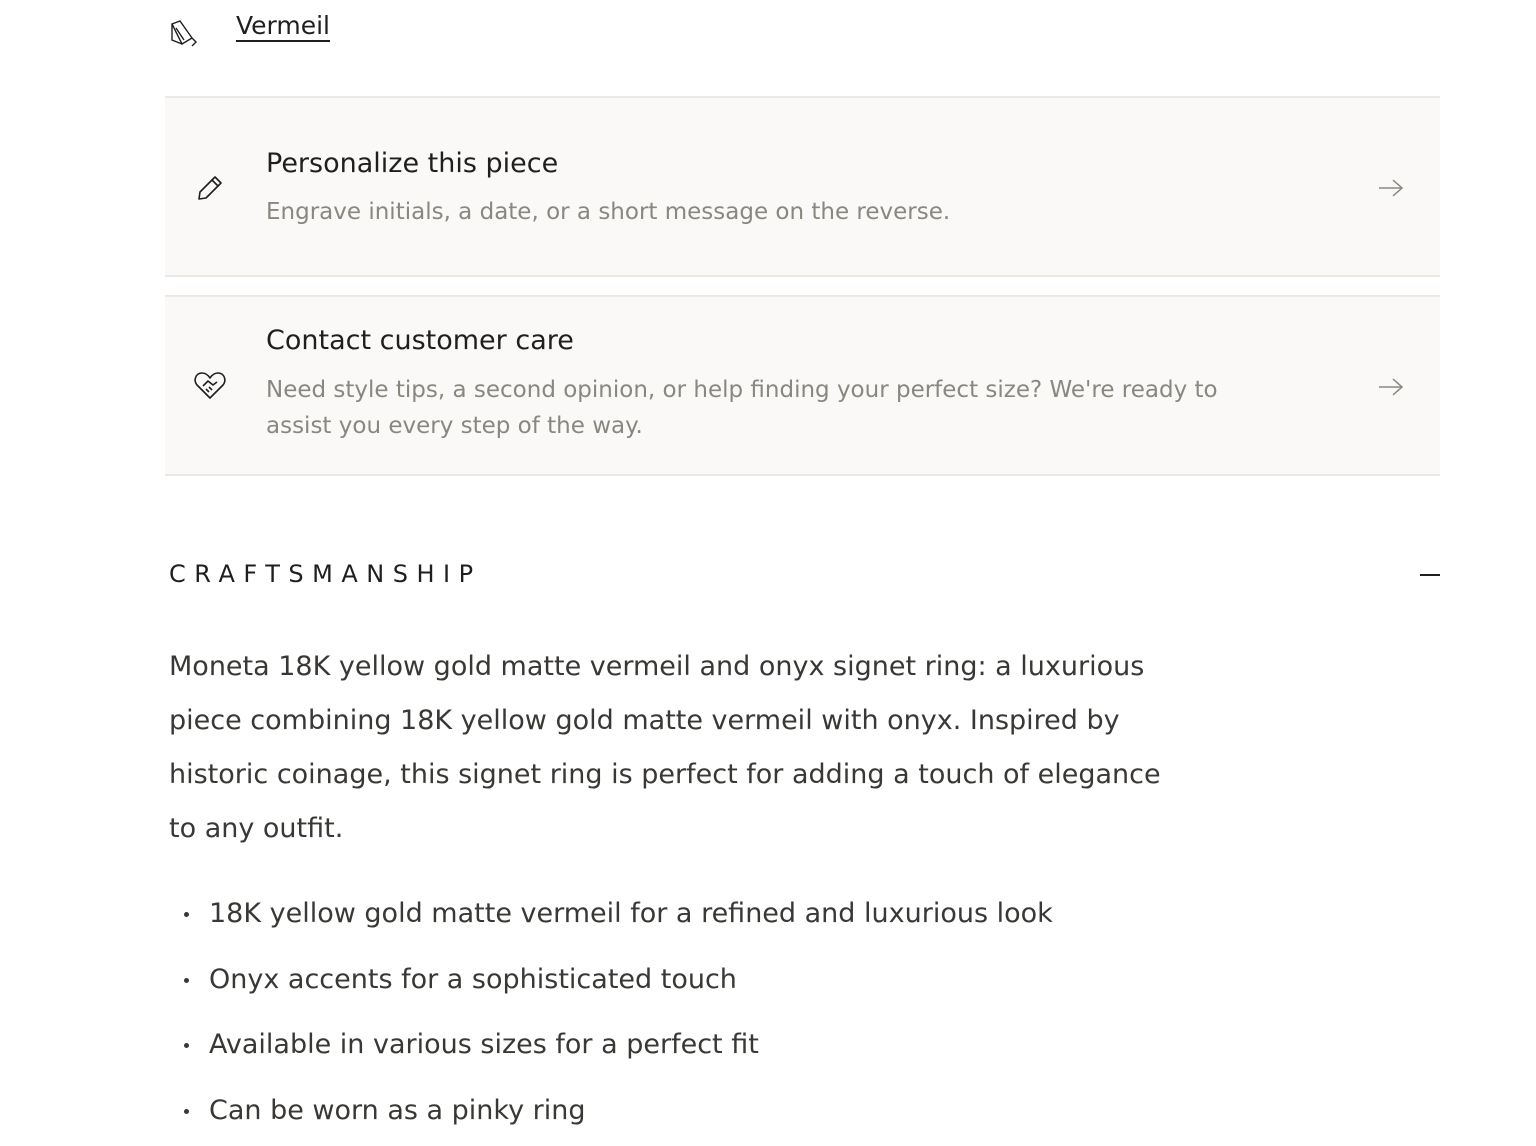 The width and height of the screenshot is (1536, 1146). What do you see at coordinates (210, 385) in the screenshot?
I see `heart-handshake-icon` at bounding box center [210, 385].